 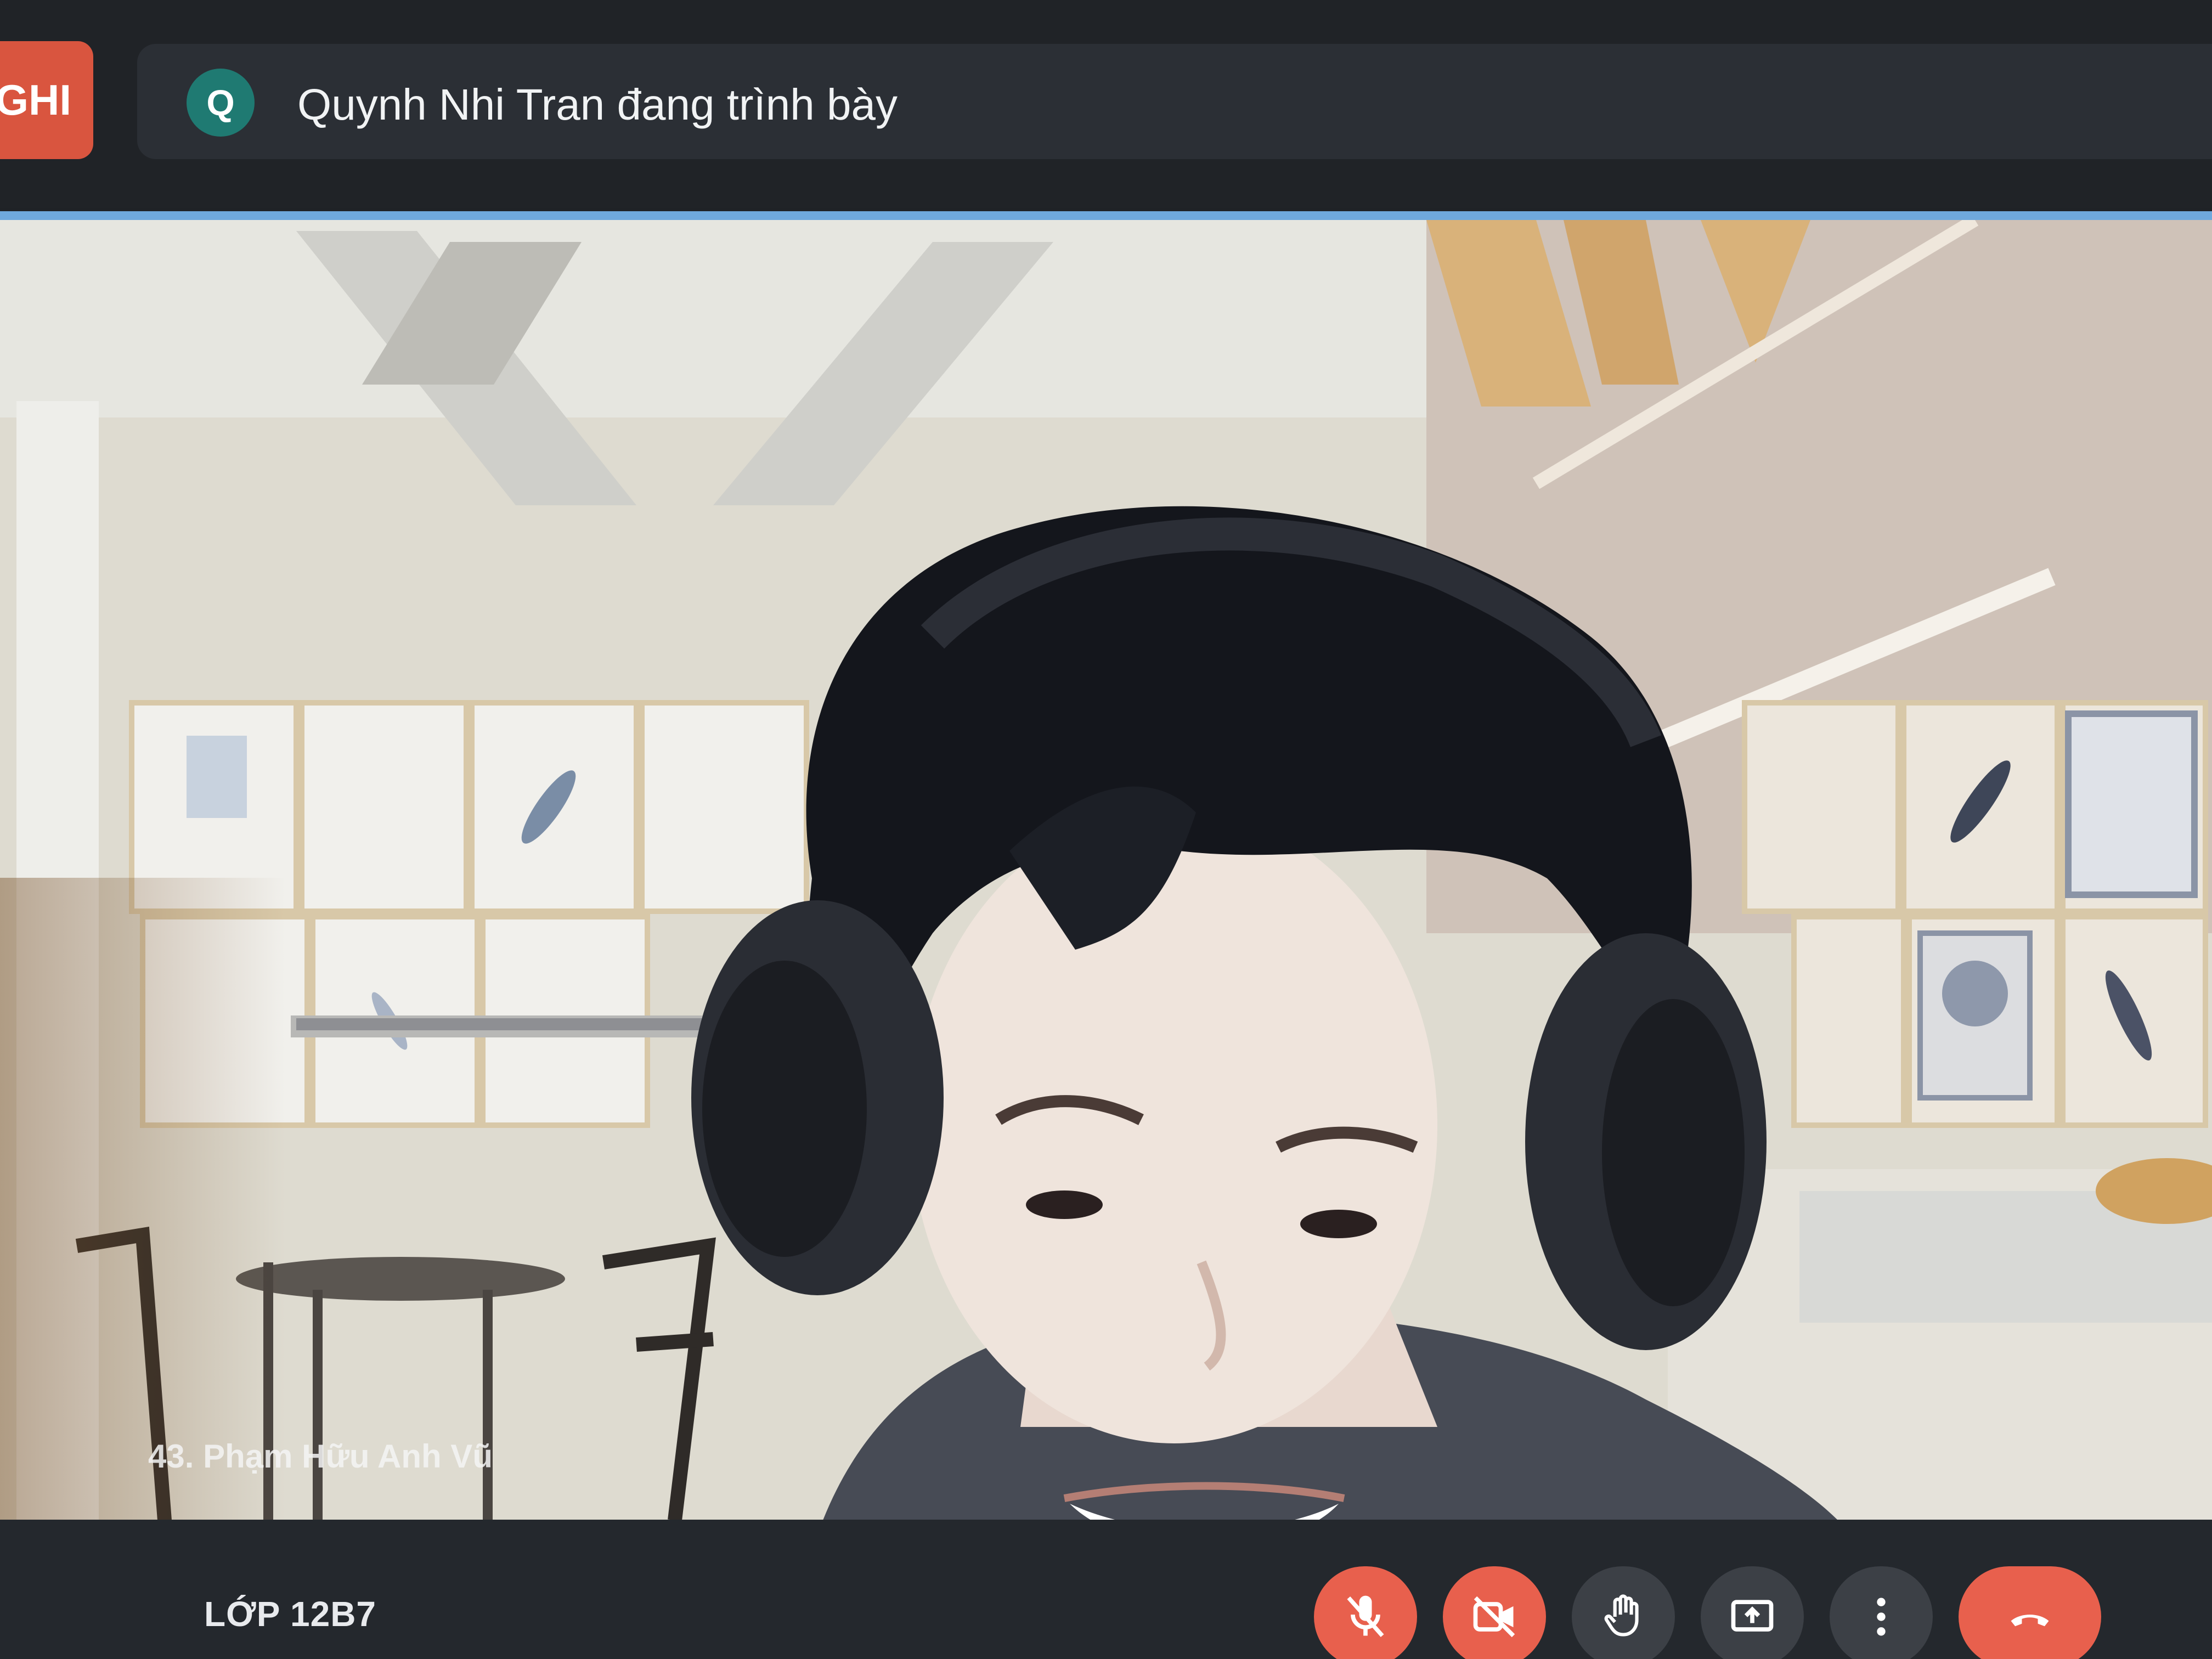 I want to click on leave-call-button, so click(x=2030, y=1613).